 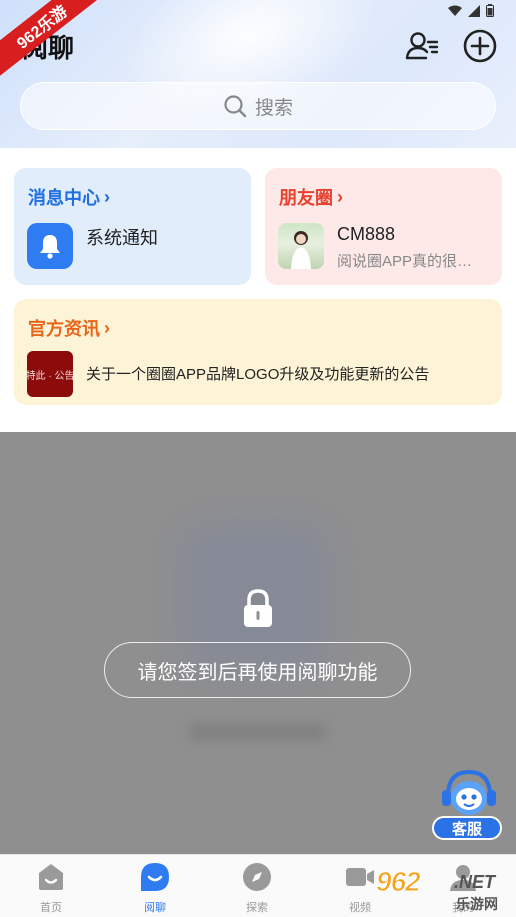 What do you see at coordinates (467, 828) in the screenshot?
I see `customer-service-label: 客服` at bounding box center [467, 828].